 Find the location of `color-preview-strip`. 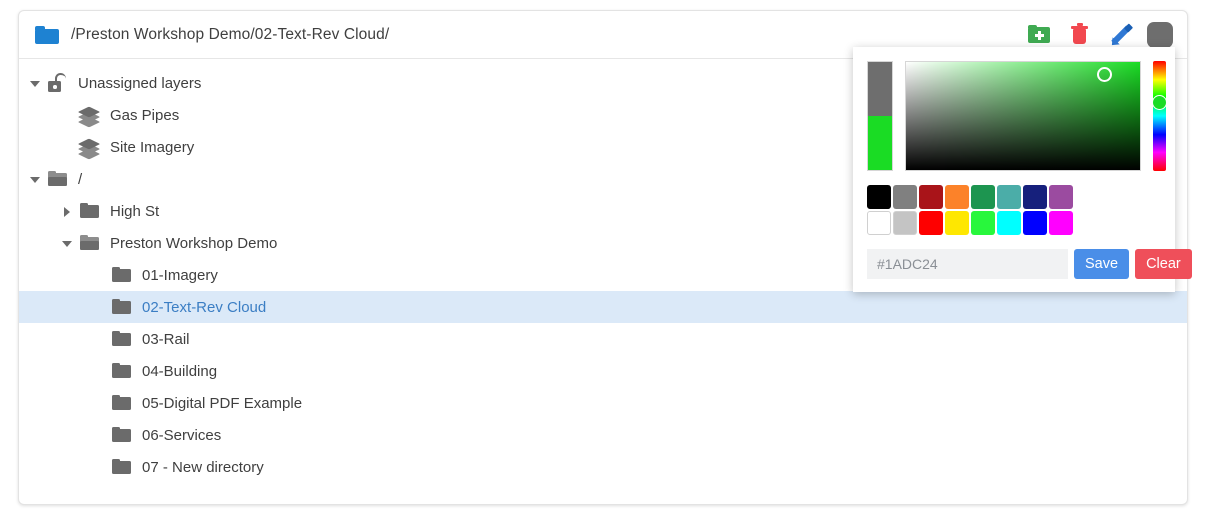

color-preview-strip is located at coordinates (880, 116).